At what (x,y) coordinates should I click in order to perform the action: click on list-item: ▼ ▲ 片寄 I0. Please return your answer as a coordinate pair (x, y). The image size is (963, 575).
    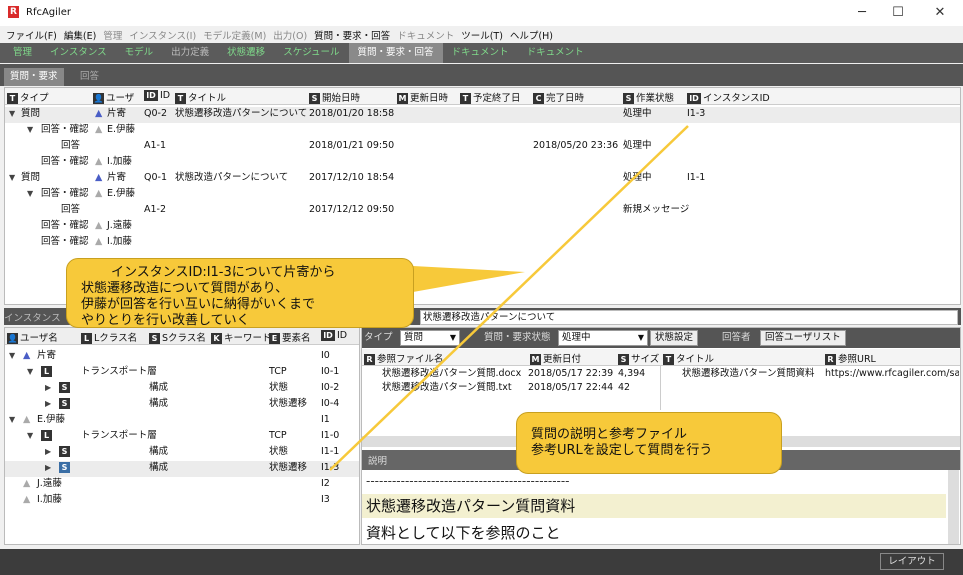
    Looking at the image, I should click on (182, 357).